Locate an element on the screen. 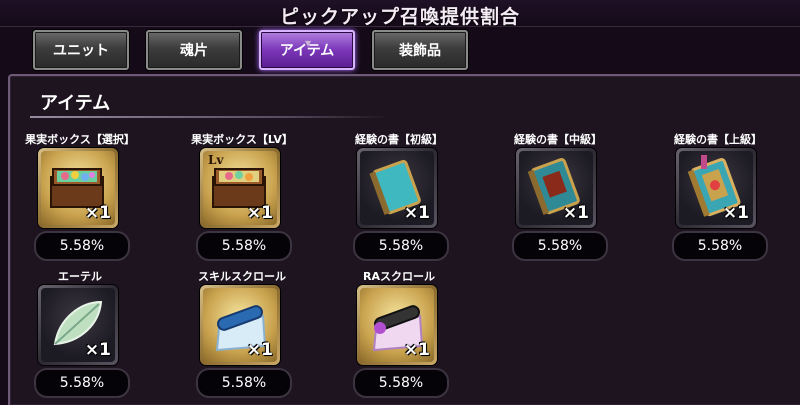  item-card: 経験の書【上級】 ×1 5.58% is located at coordinates (718, 196).